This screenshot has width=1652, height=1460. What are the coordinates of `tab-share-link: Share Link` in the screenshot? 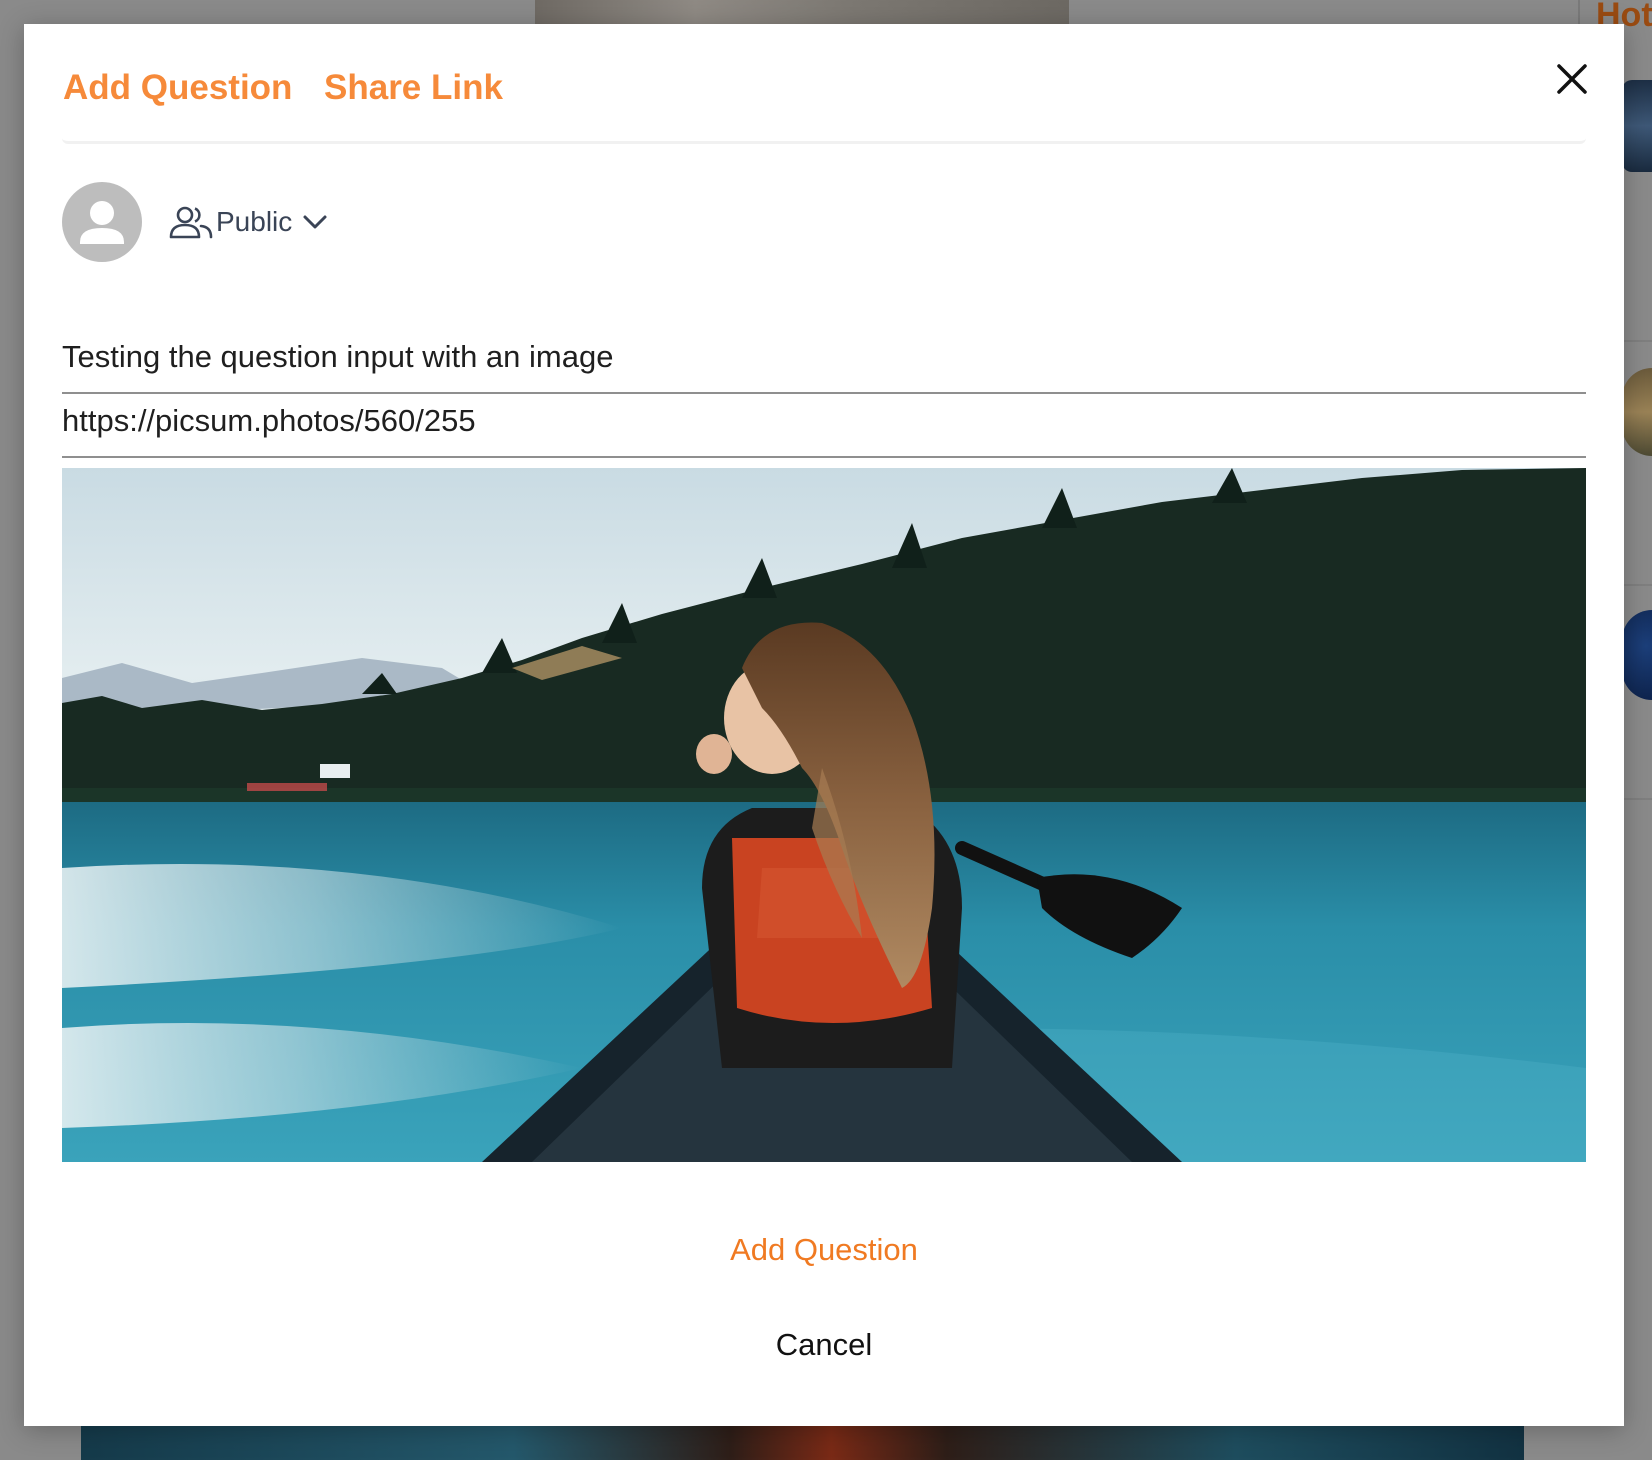 It's located at (413, 88).